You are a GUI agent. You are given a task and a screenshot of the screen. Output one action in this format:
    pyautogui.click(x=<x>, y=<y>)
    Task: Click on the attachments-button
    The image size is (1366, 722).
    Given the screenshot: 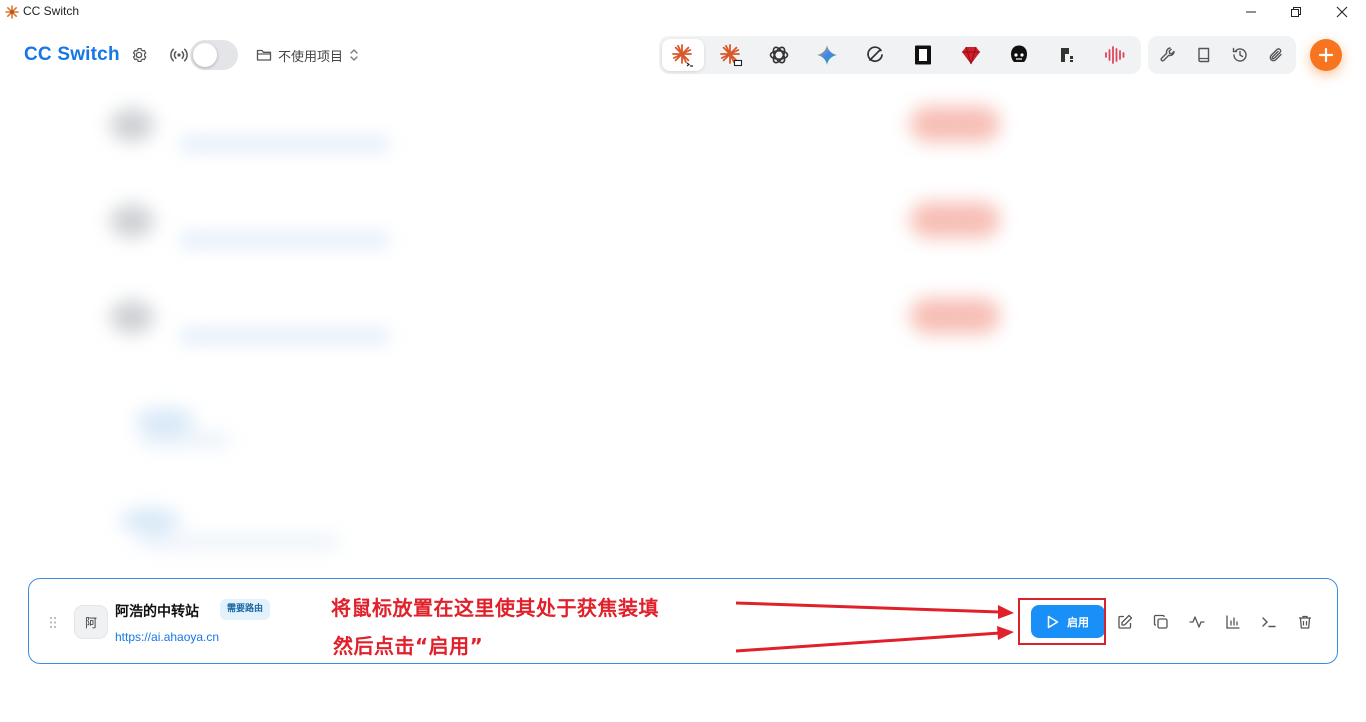 What is the action you would take?
    pyautogui.click(x=1276, y=55)
    